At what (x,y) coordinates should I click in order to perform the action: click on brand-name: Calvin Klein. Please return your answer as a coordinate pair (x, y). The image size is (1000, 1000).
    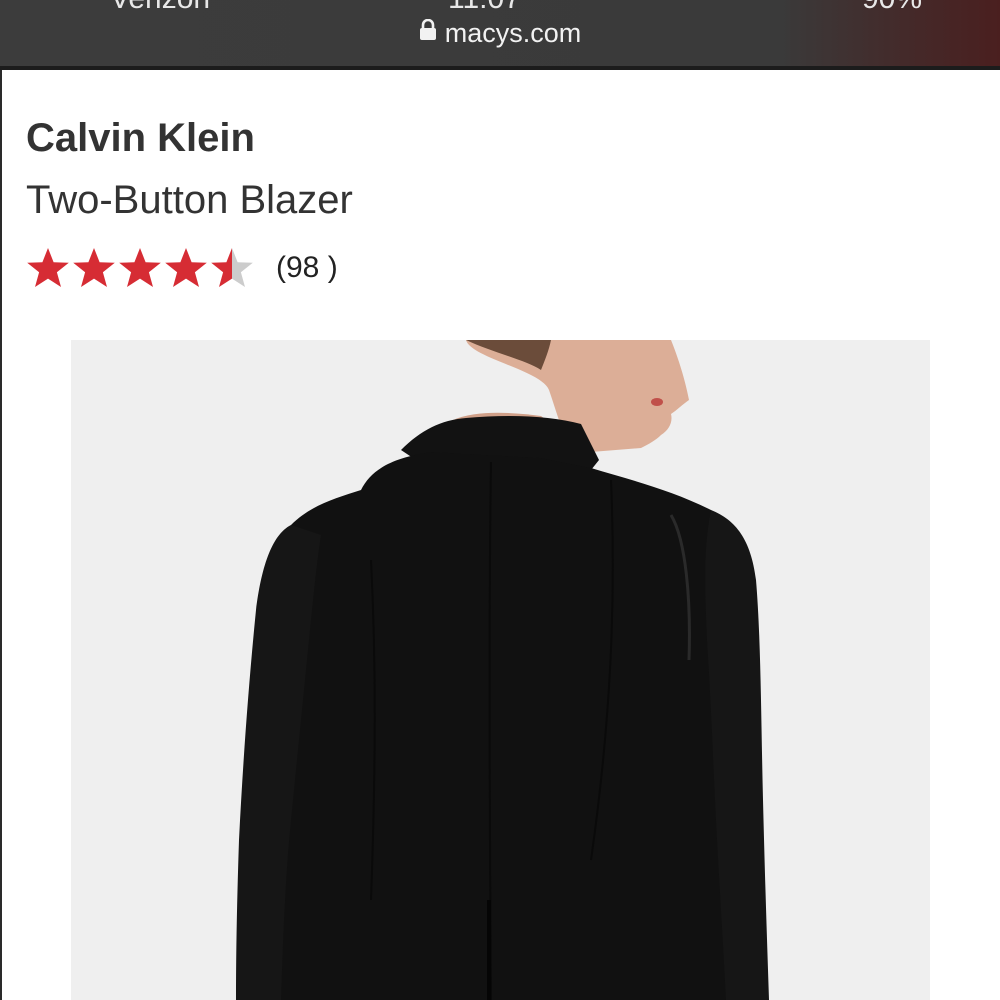
    Looking at the image, I should click on (140, 138).